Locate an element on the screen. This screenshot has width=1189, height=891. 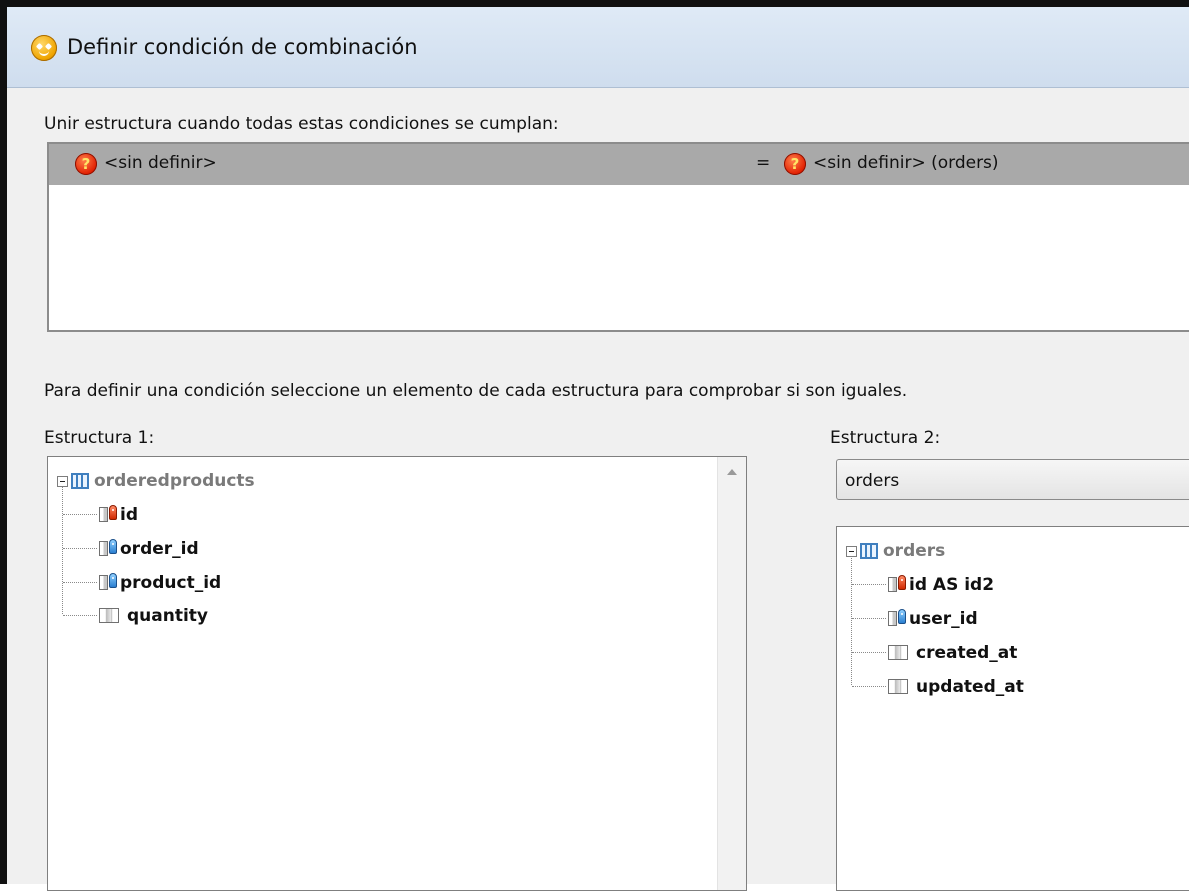
tree-item-label: updated_at is located at coordinates (970, 687).